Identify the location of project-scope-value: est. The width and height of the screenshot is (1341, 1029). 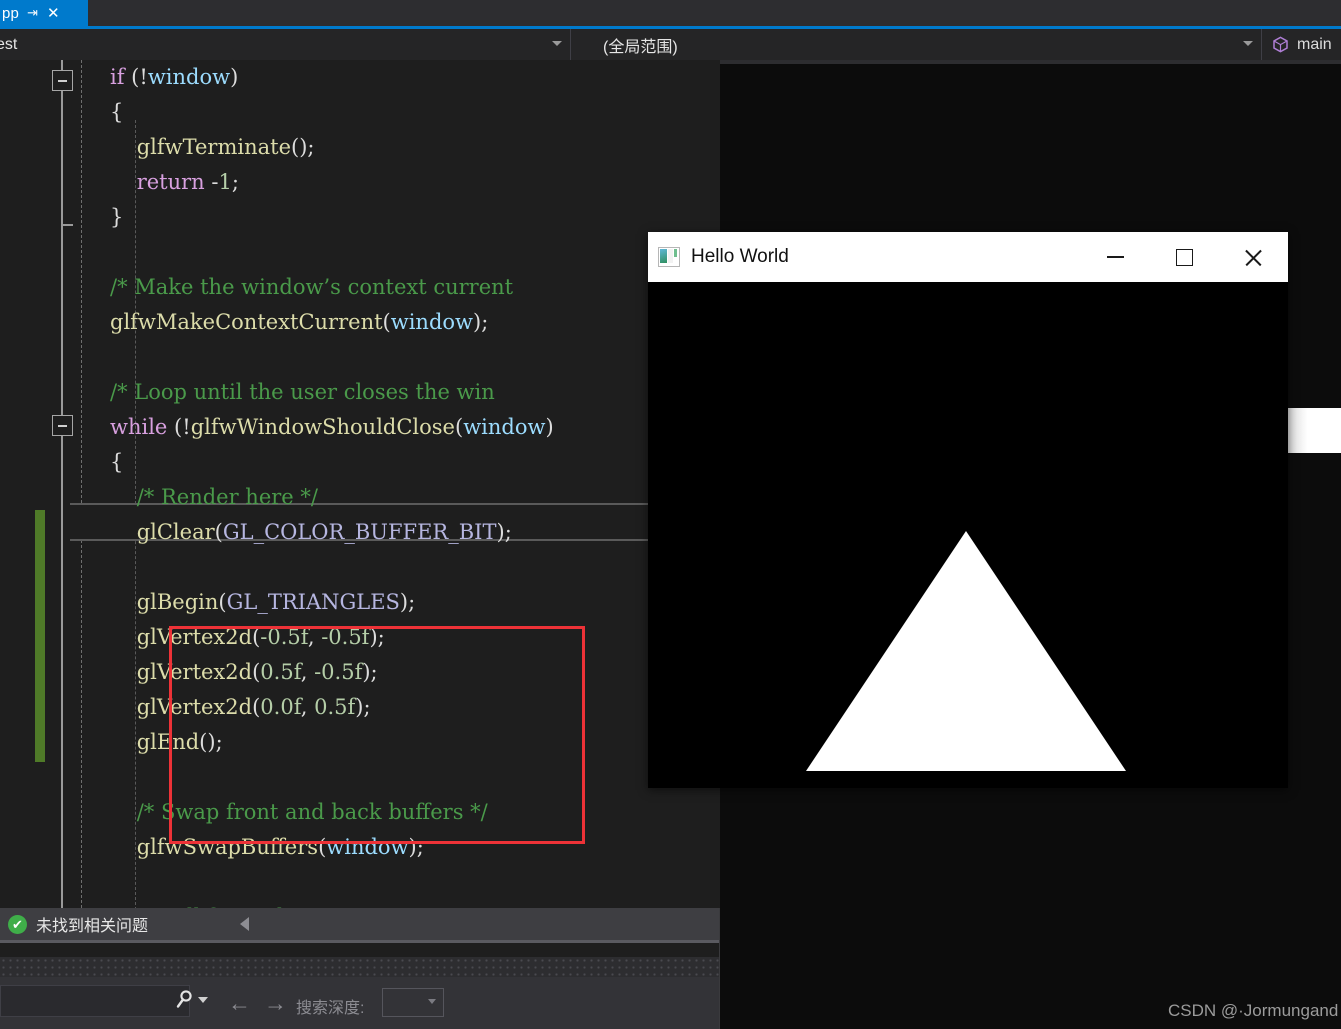
(9, 44).